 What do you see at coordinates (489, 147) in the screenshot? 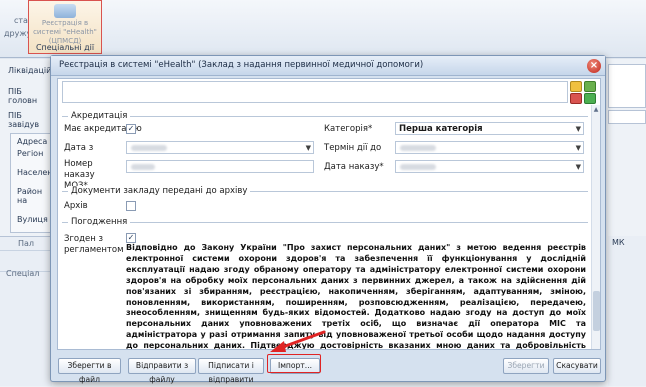
I see `term-field: ▼` at bounding box center [489, 147].